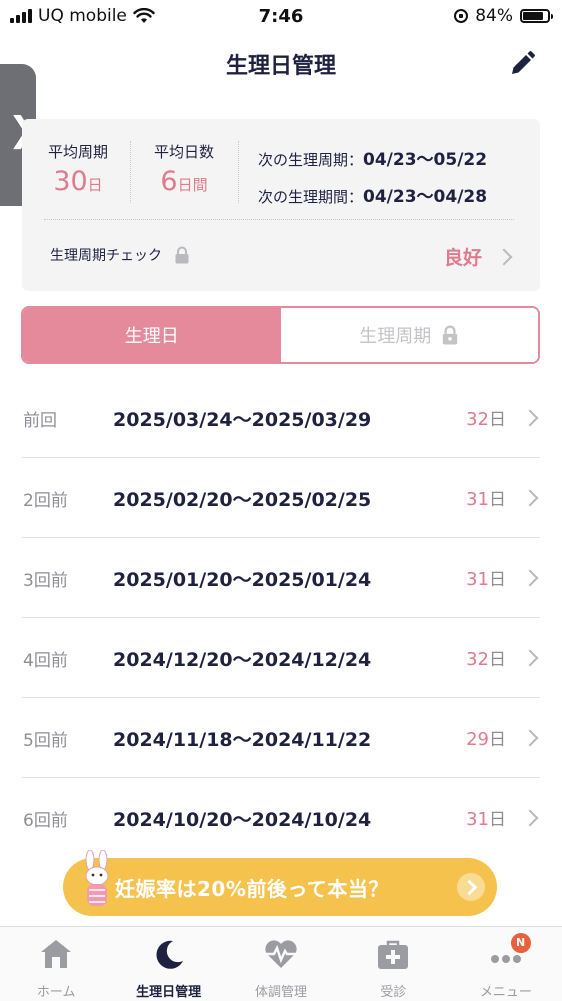 The width and height of the screenshot is (562, 1001). I want to click on next-period-value: 04/23〜04/28, so click(425, 197).